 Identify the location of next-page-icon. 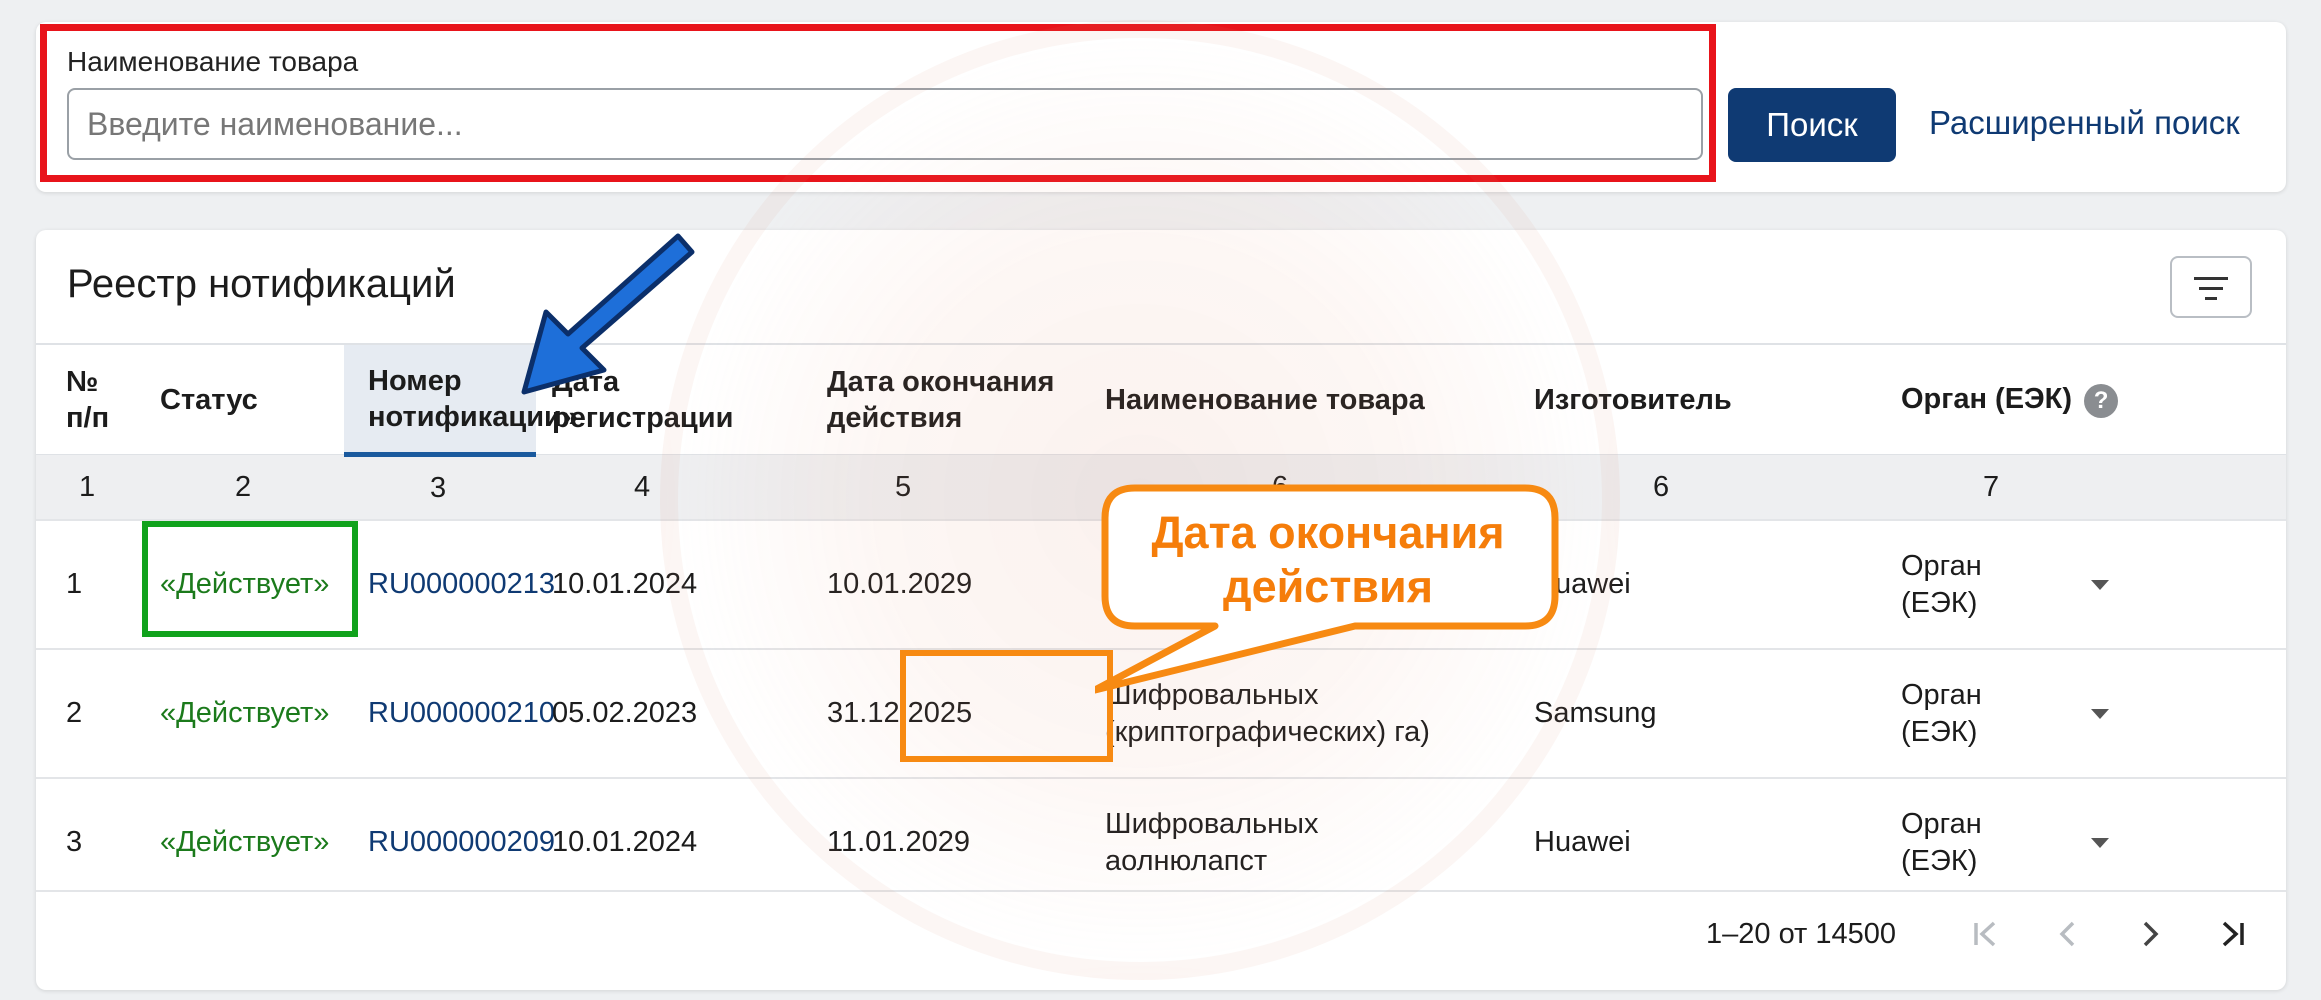
(2150, 934).